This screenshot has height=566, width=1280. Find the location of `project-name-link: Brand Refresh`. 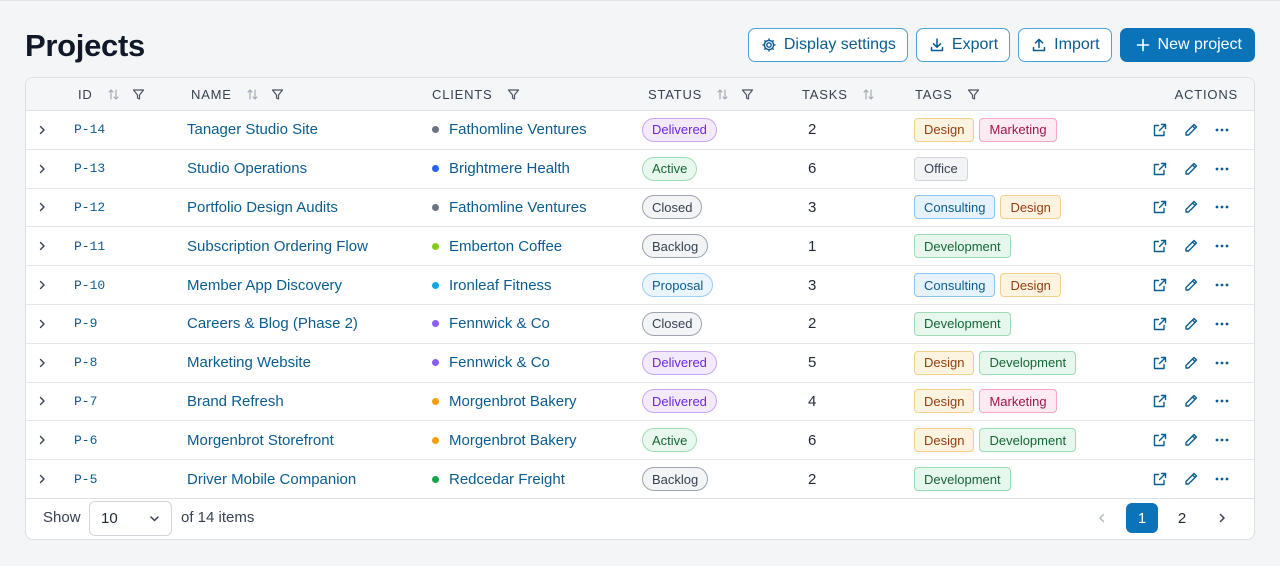

project-name-link: Brand Refresh is located at coordinates (235, 402).